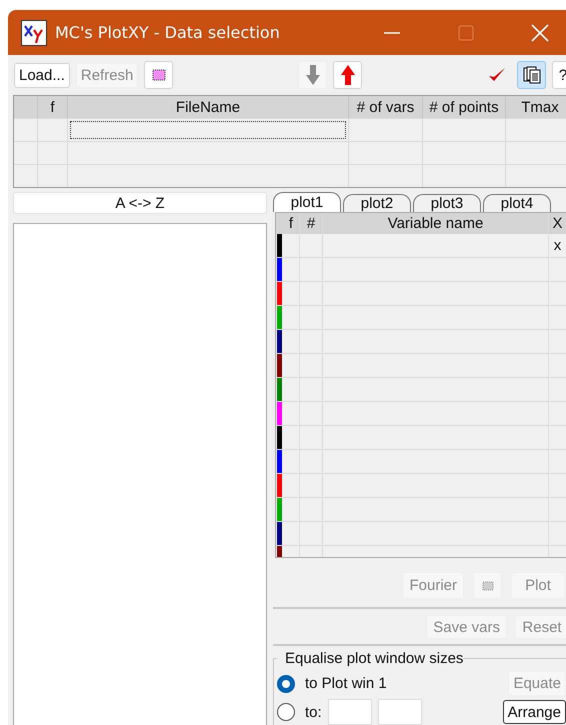 Image resolution: width=566 pixels, height=725 pixels. What do you see at coordinates (463, 107) in the screenshot?
I see `column-header: # of points` at bounding box center [463, 107].